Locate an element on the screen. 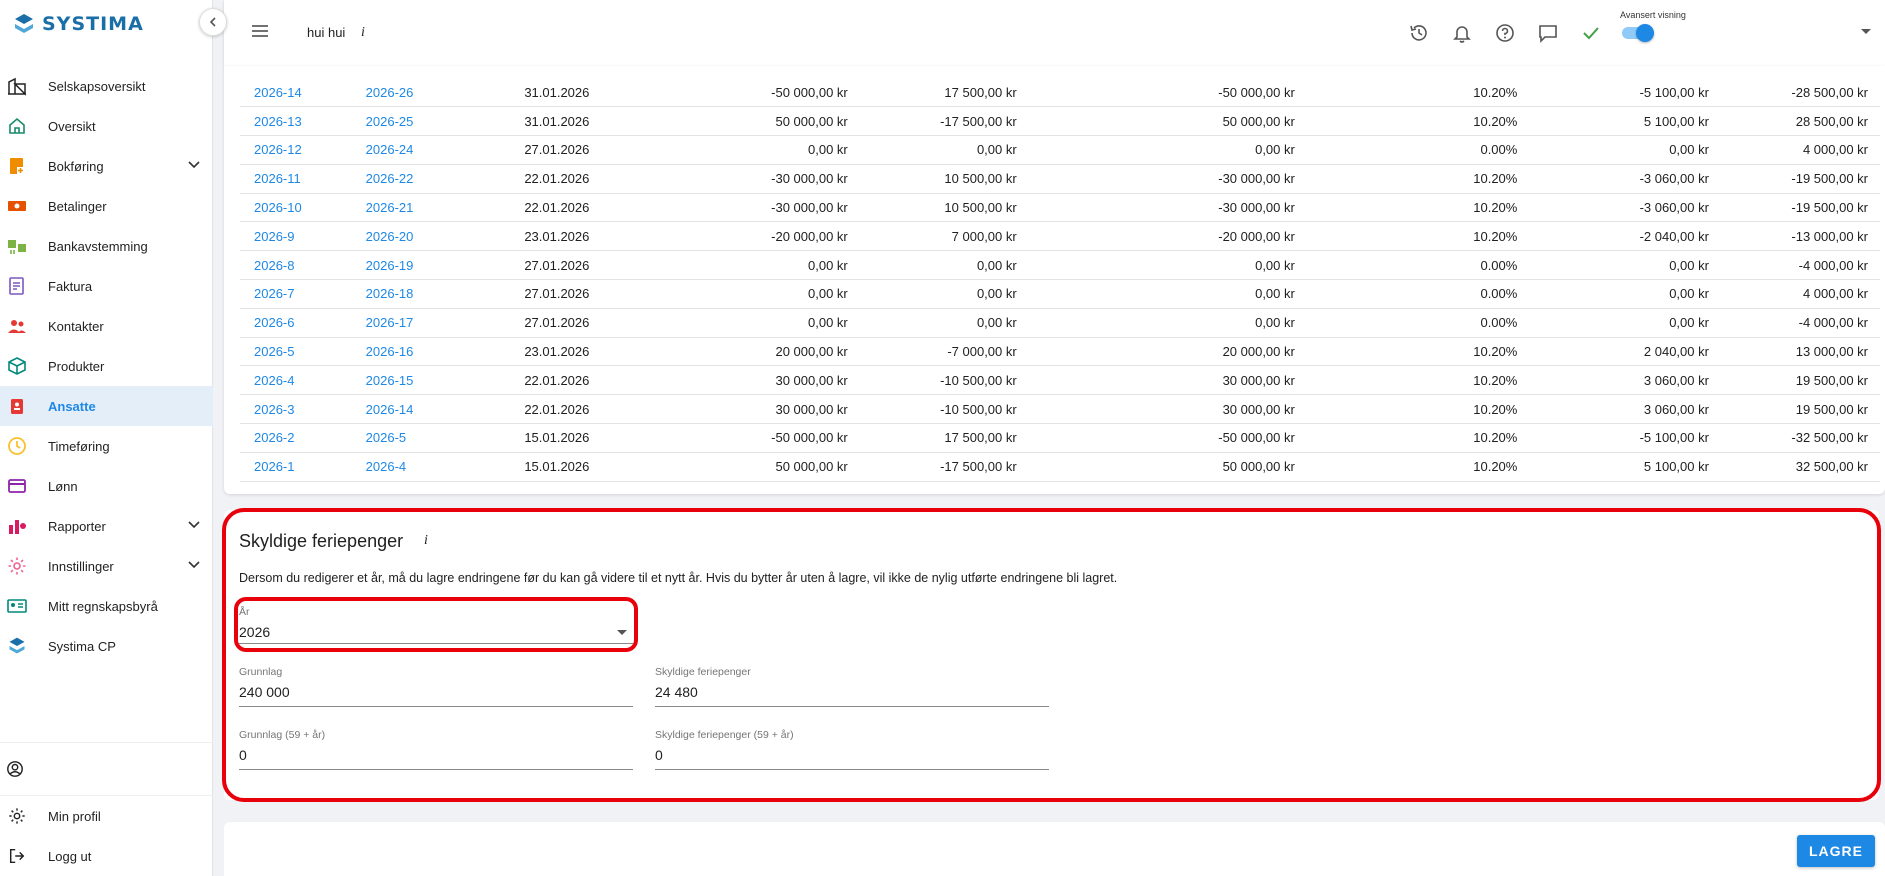 The height and width of the screenshot is (876, 1885). cell-voucher-link: 2026-9 is located at coordinates (303, 236).